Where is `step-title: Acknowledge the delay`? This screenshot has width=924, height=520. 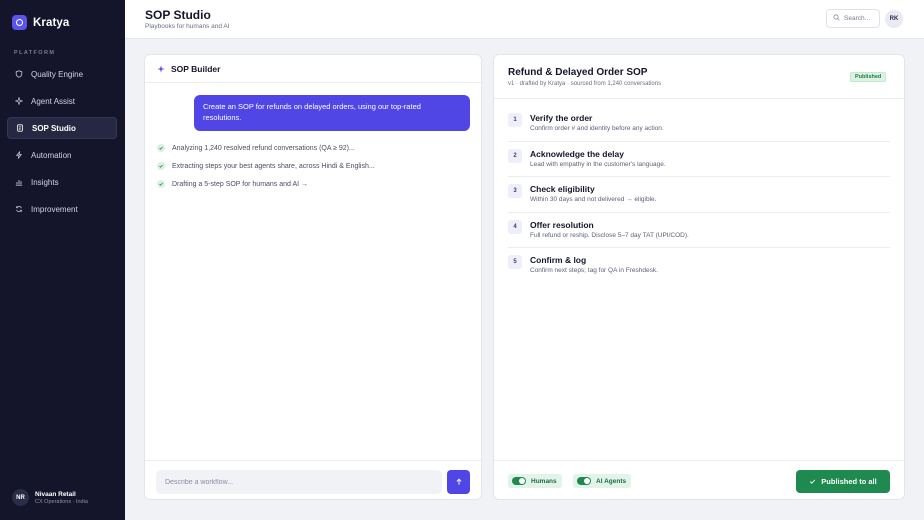
step-title: Acknowledge the delay is located at coordinates (577, 153).